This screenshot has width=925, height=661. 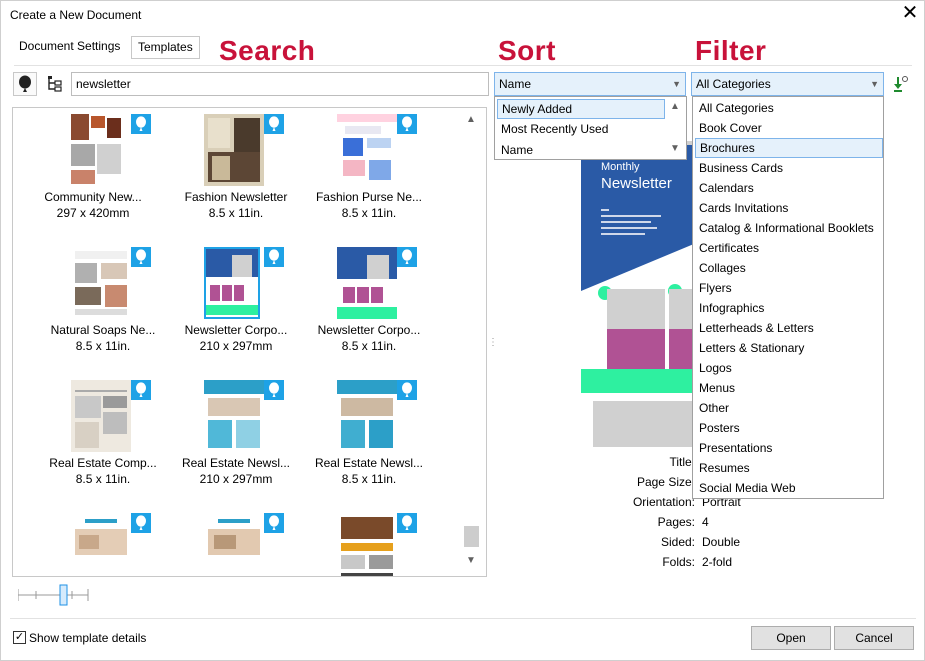 What do you see at coordinates (686, 565) in the screenshot?
I see `detail-row: Folds: 2-fold` at bounding box center [686, 565].